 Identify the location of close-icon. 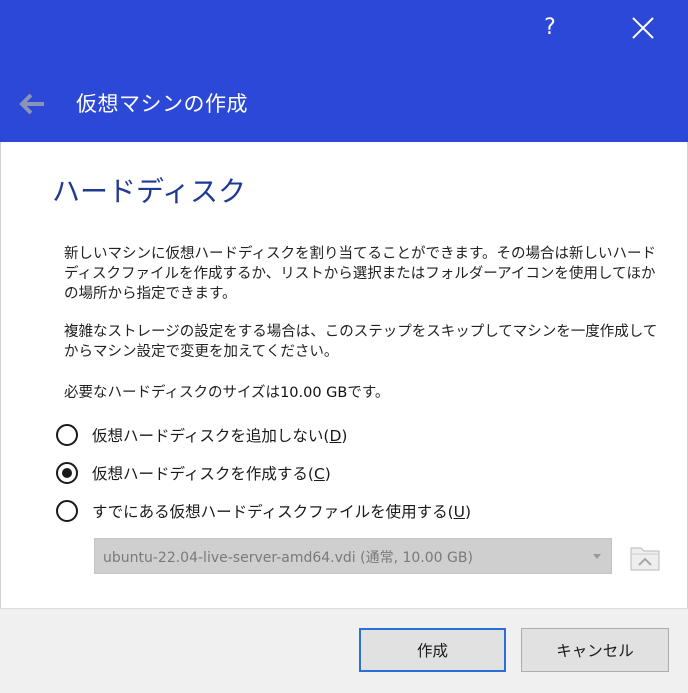
(643, 28).